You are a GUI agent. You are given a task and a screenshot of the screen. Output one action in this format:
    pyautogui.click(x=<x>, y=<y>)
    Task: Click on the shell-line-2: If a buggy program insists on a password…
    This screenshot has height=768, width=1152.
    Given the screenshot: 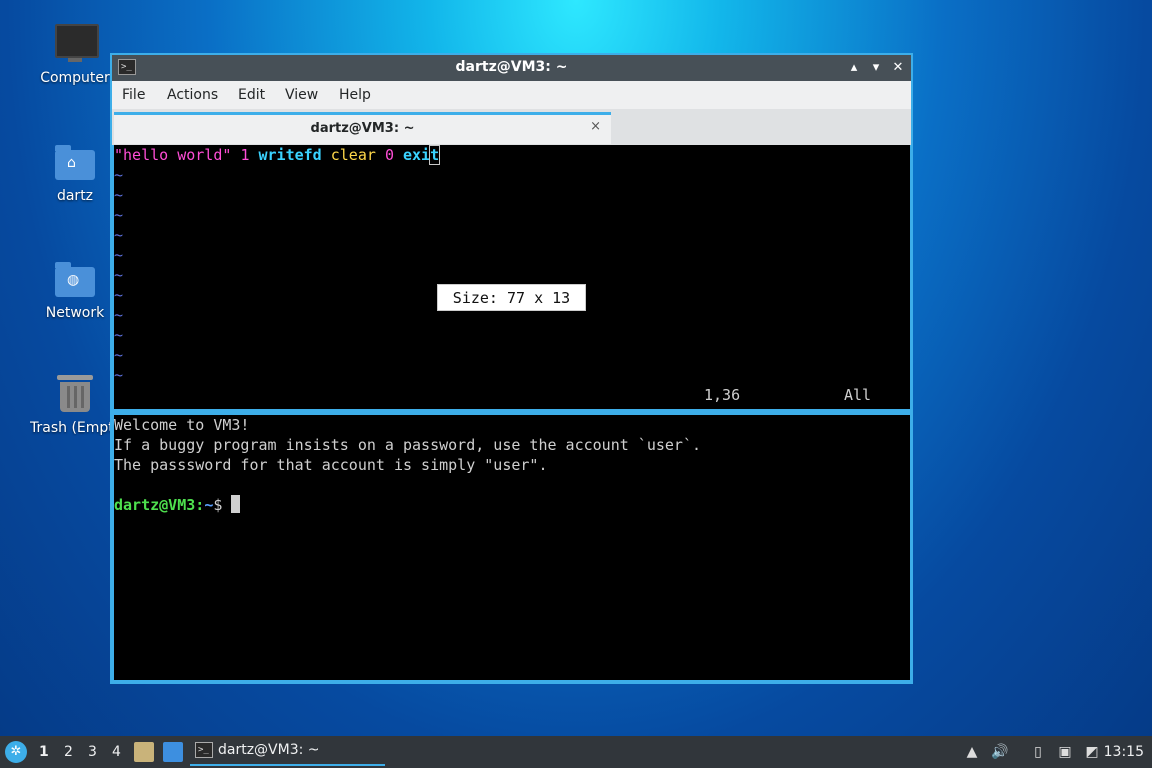 What is the action you would take?
    pyautogui.click(x=407, y=445)
    